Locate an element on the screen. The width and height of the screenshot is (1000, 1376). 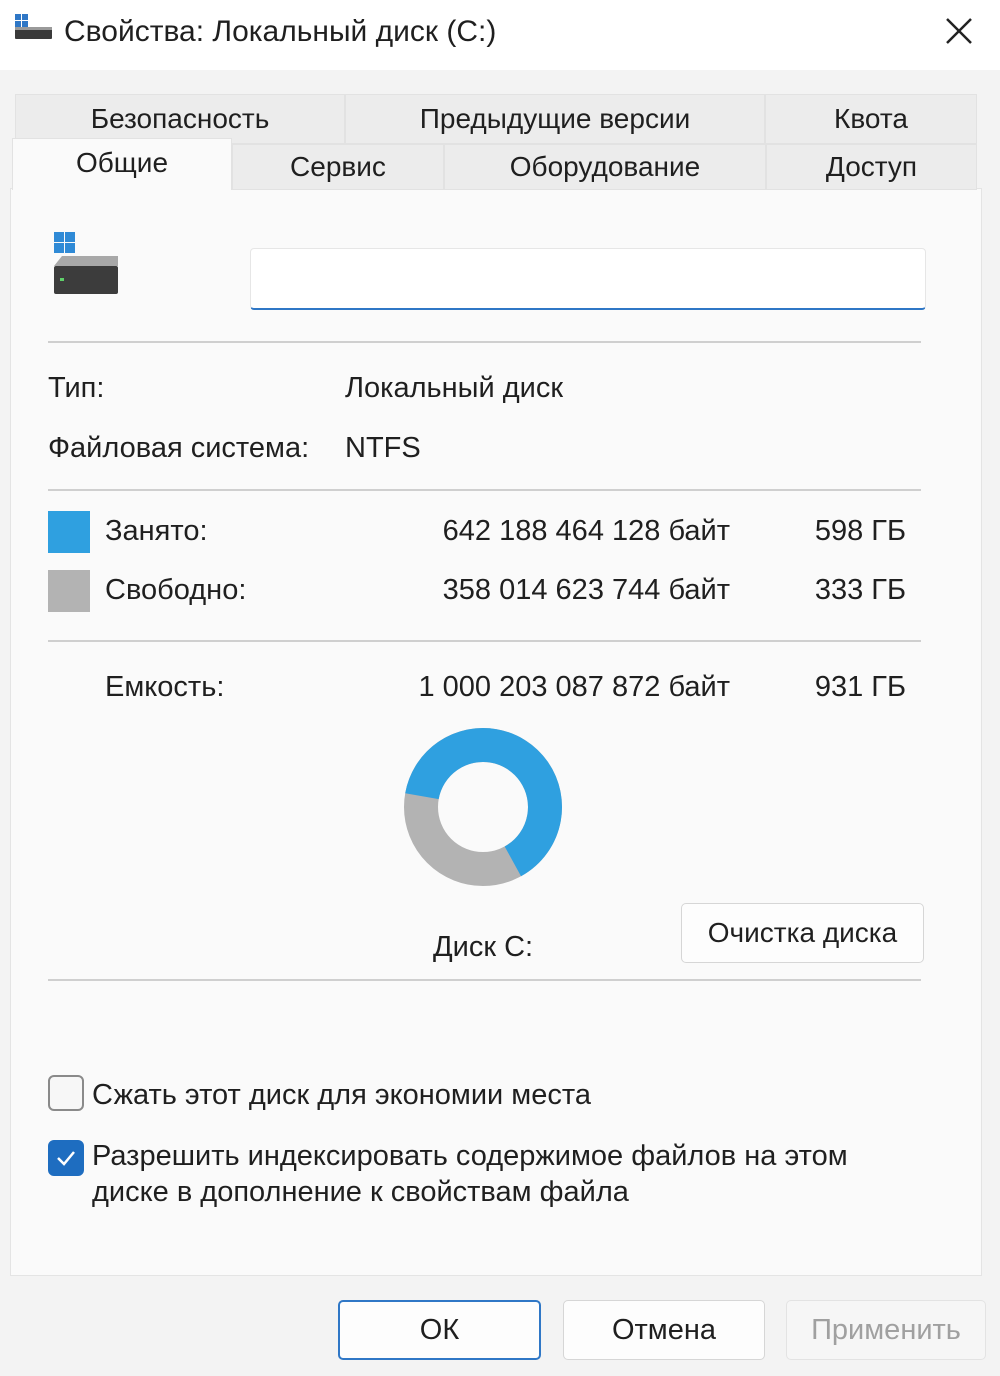
cancel-button: Отмена is located at coordinates (664, 1330).